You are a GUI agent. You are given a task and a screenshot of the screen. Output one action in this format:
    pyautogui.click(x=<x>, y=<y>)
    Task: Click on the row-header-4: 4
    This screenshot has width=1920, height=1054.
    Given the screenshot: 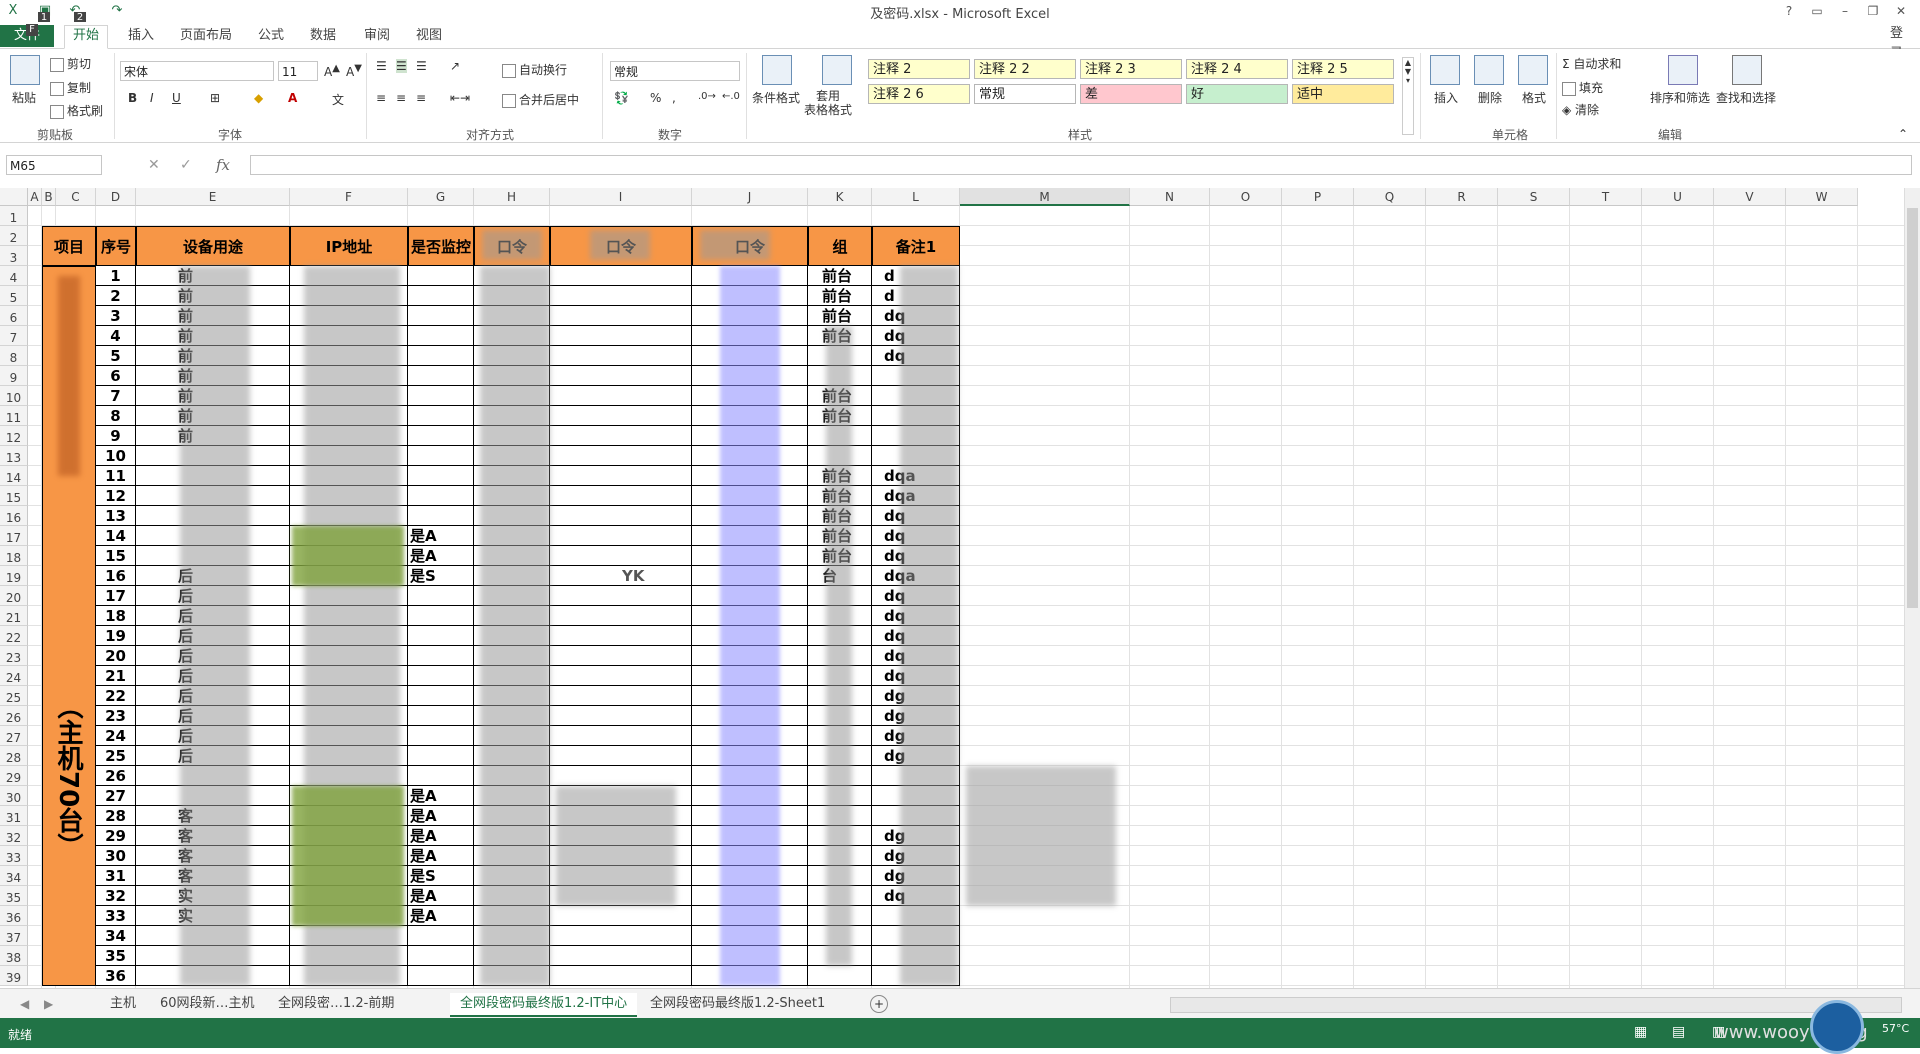 What is the action you would take?
    pyautogui.click(x=14, y=276)
    